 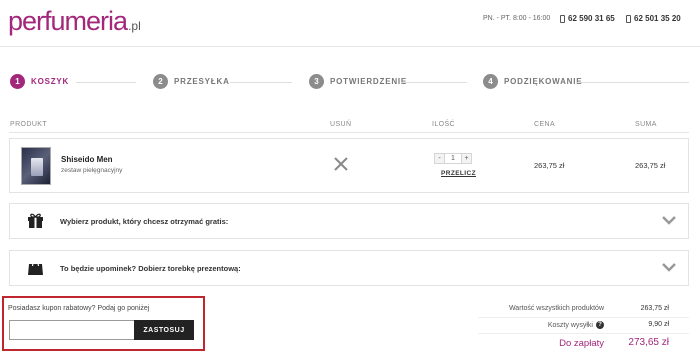 I want to click on step-label: PRZESYŁKA, so click(x=202, y=81).